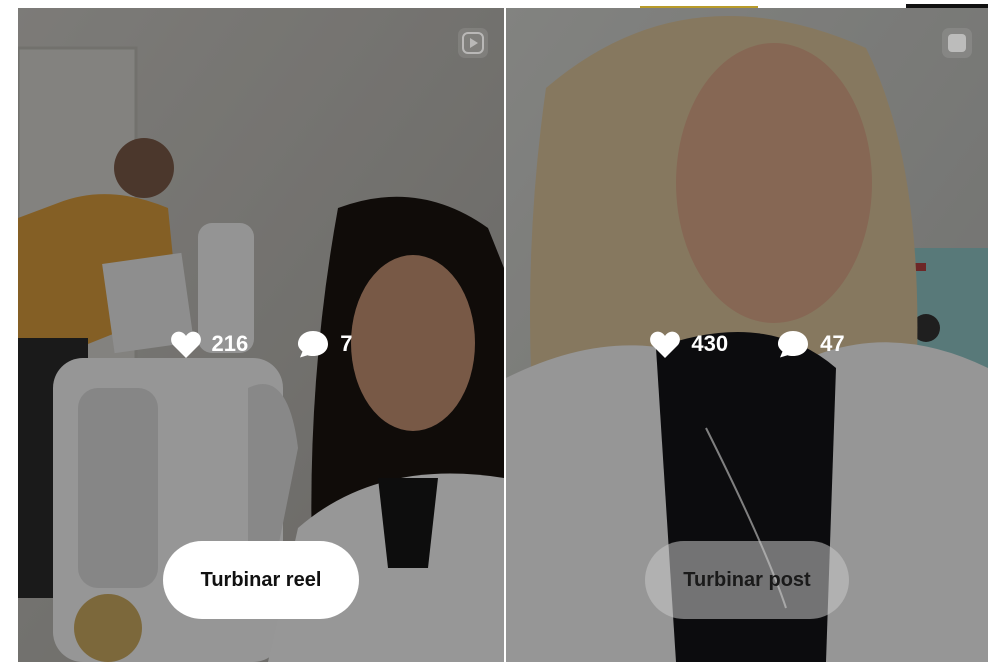 The height and width of the screenshot is (662, 988). Describe the element at coordinates (230, 343) in the screenshot. I see `likes-count: 216` at that location.